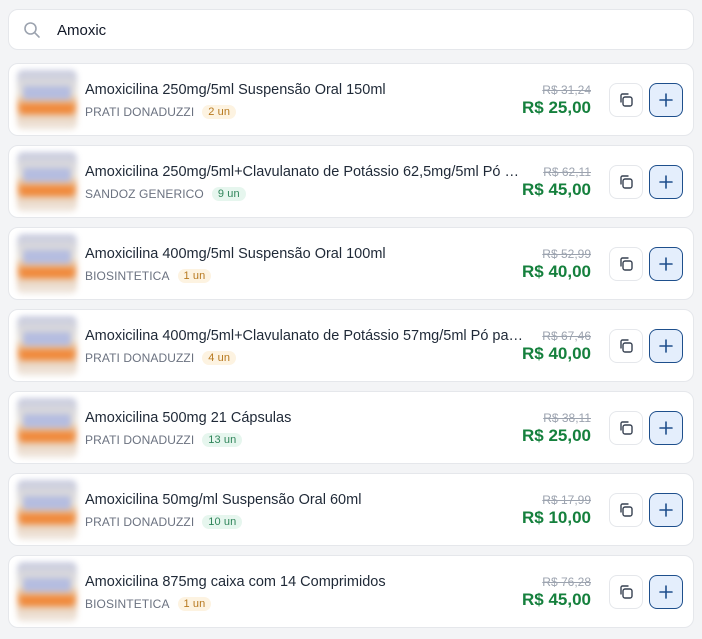  What do you see at coordinates (566, 254) in the screenshot?
I see `original-price: R$ 52,99` at bounding box center [566, 254].